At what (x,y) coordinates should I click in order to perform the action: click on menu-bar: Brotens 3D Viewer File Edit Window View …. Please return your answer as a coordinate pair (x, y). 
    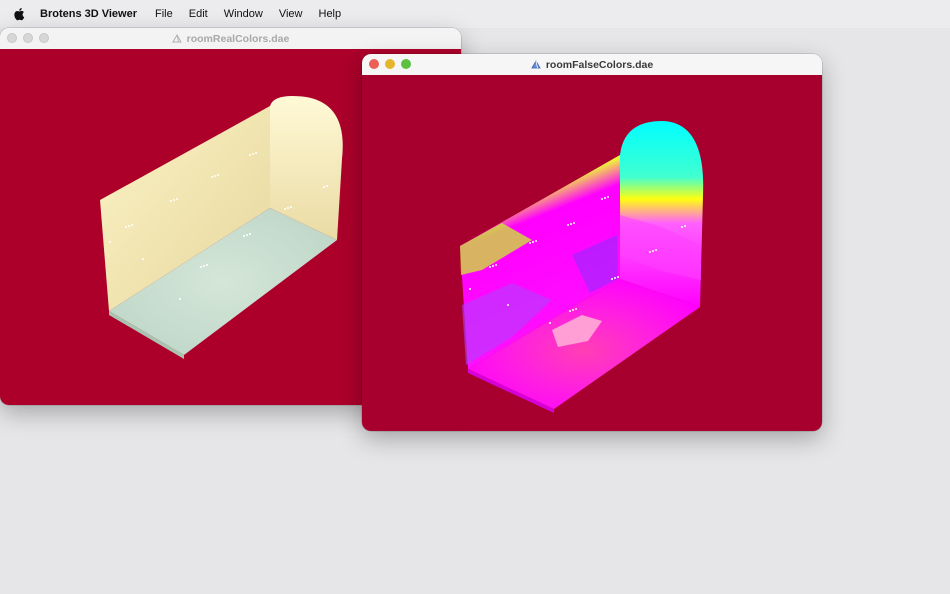
    Looking at the image, I should click on (475, 14).